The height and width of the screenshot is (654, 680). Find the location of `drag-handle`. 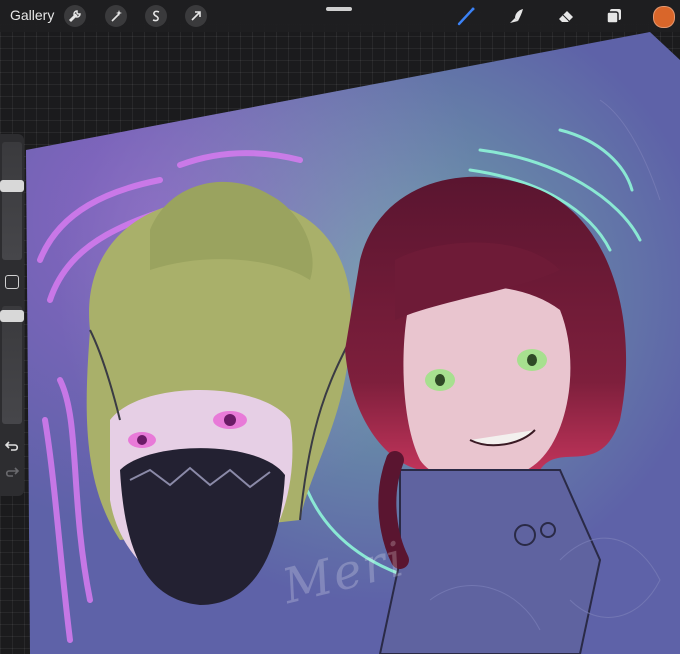

drag-handle is located at coordinates (339, 9).